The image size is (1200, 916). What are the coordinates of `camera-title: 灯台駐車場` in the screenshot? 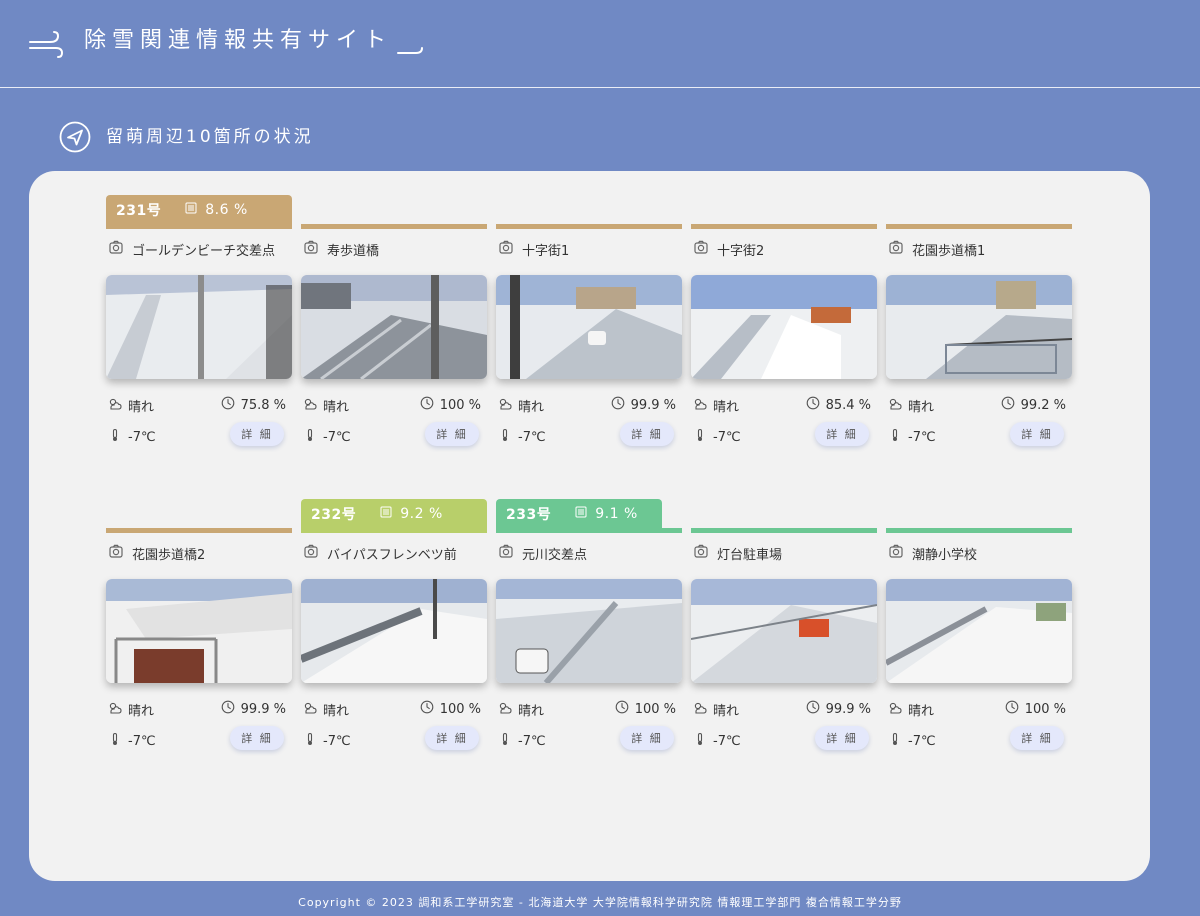 It's located at (737, 553).